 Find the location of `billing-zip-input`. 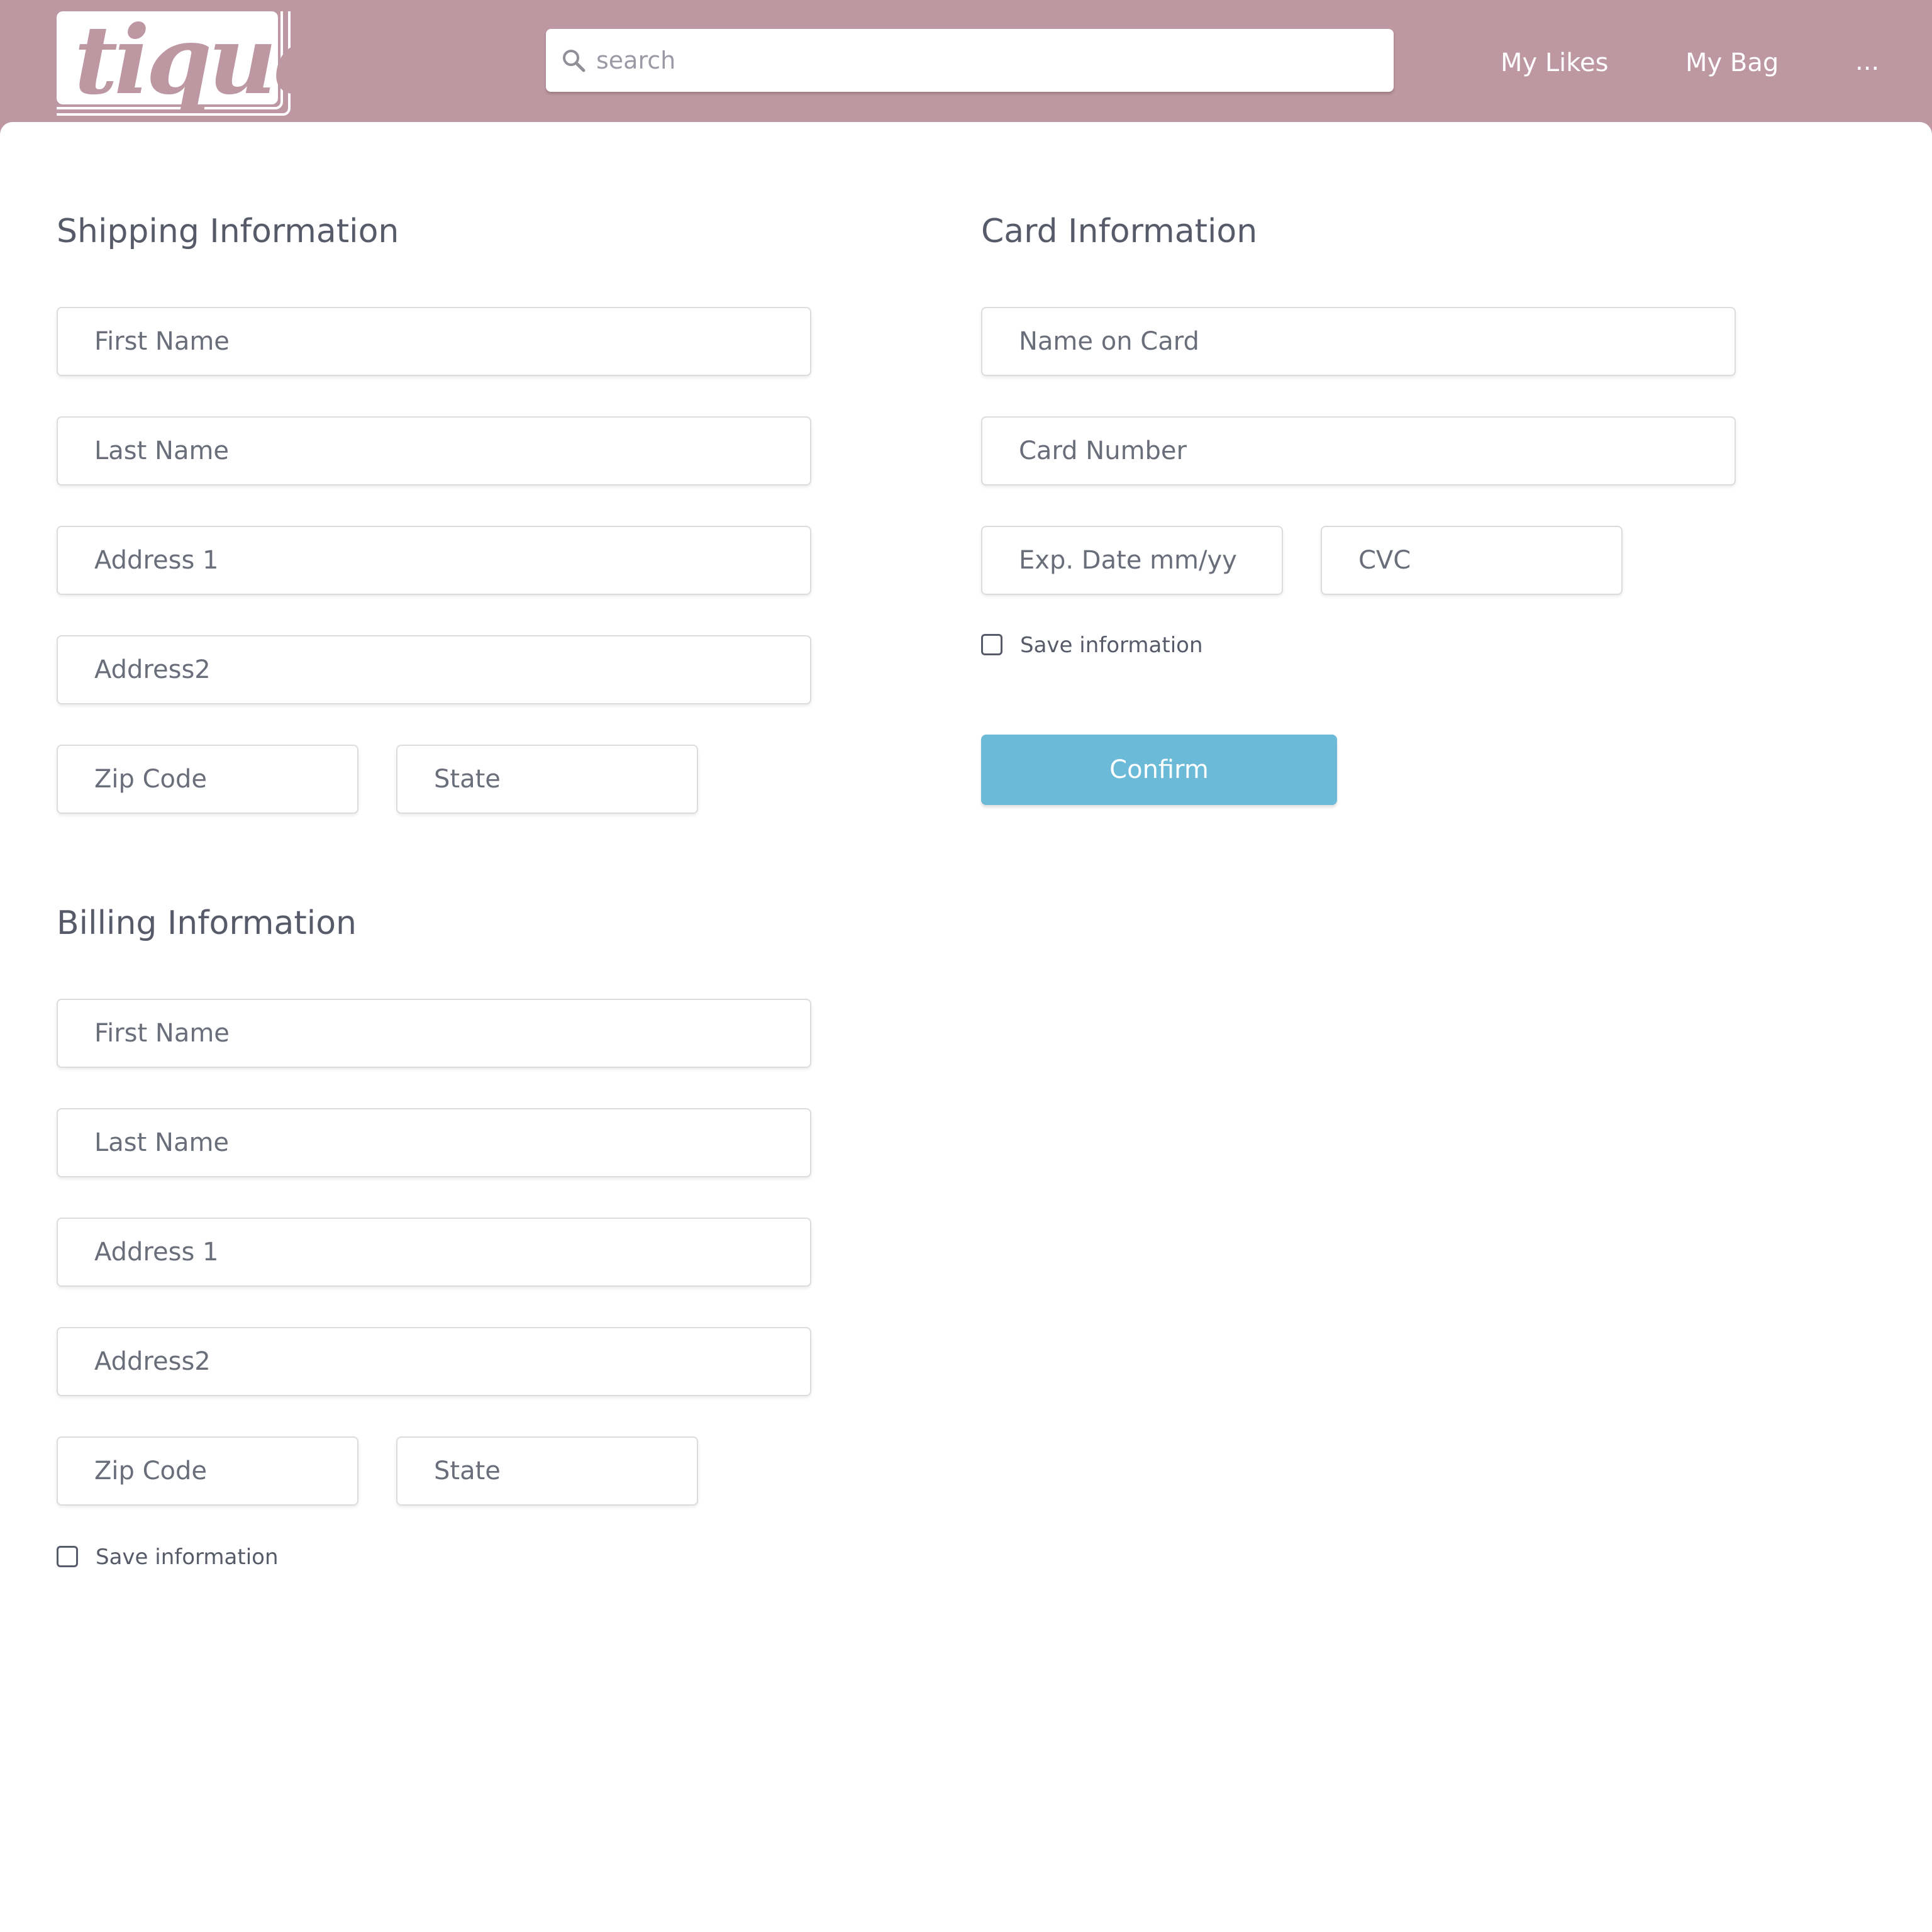

billing-zip-input is located at coordinates (207, 1471).